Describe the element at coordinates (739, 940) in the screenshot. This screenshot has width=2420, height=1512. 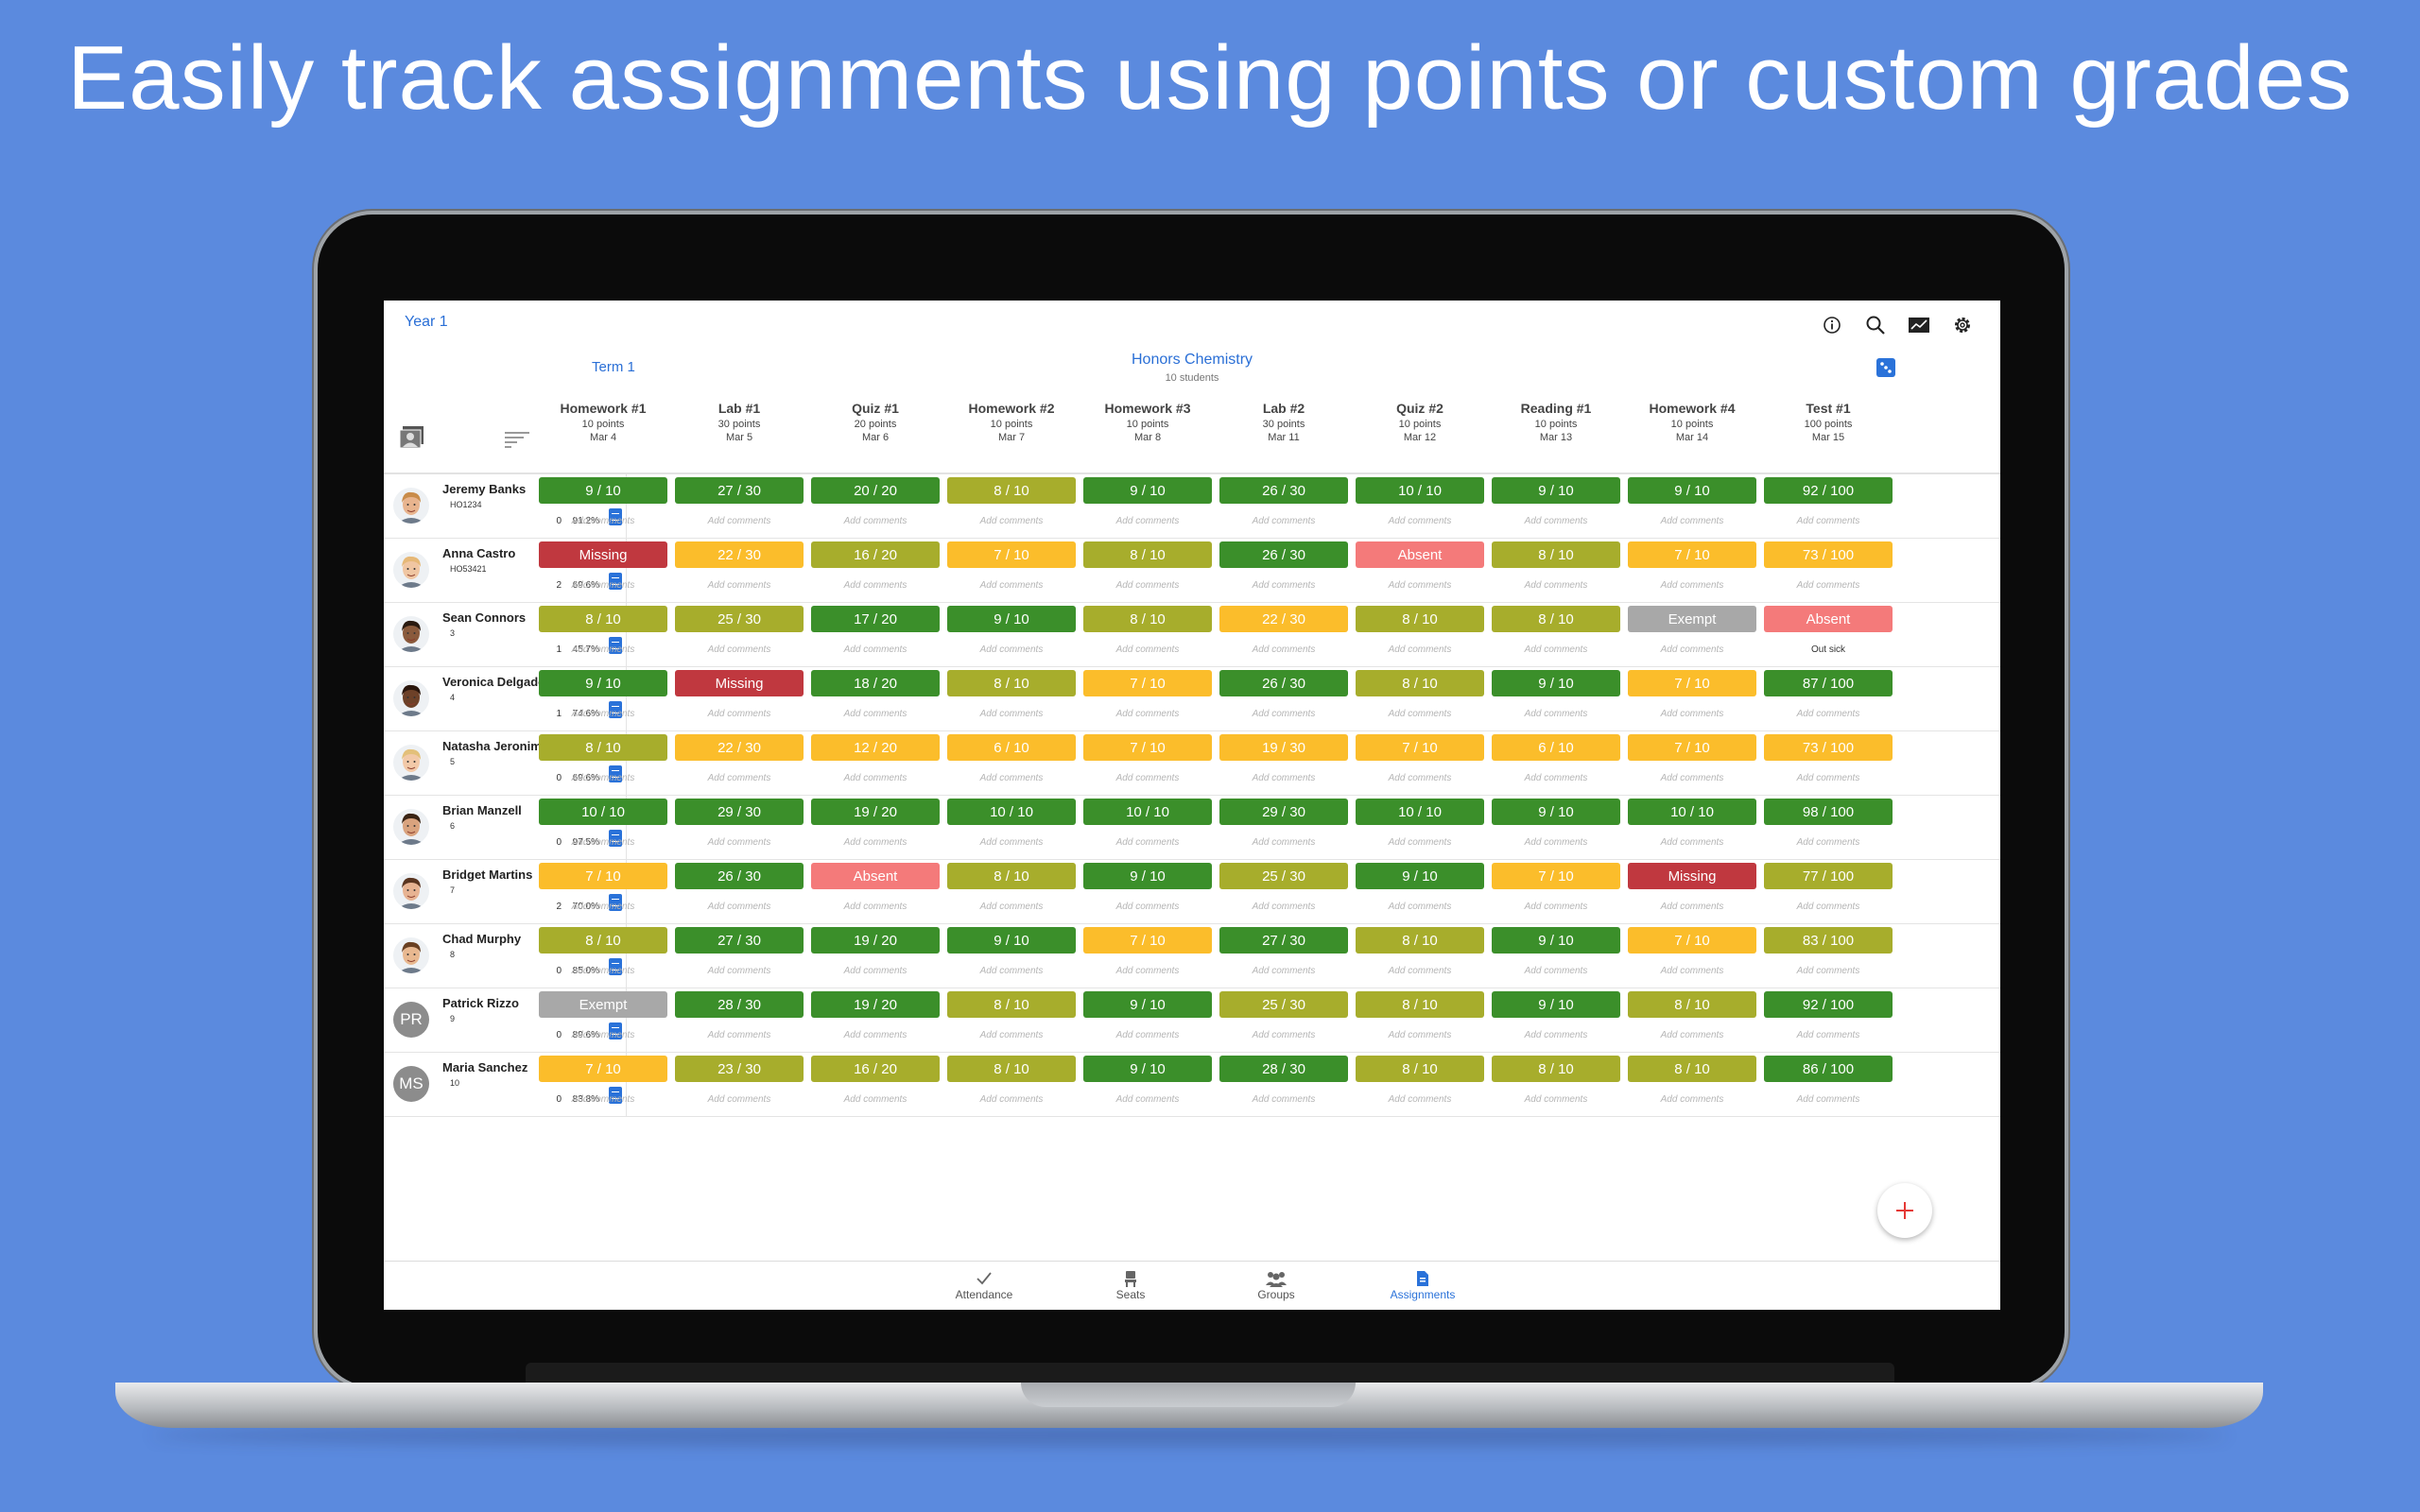
I see `grade-badge: 27 / 30` at that location.